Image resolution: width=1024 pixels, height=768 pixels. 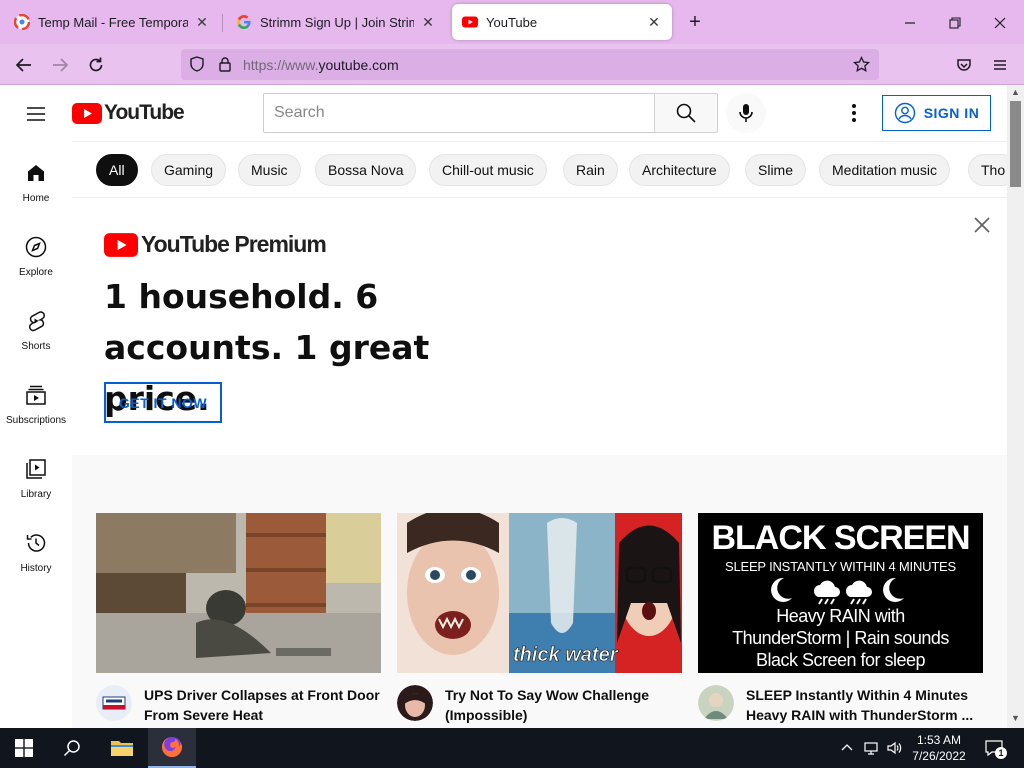 I want to click on notifications-icon: 1, so click(x=995, y=749).